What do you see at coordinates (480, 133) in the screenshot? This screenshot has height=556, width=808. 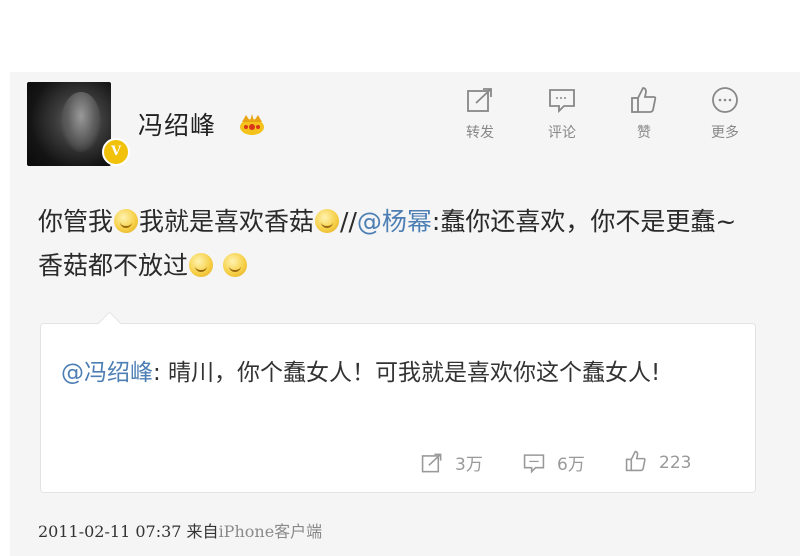 I see `repost-label: 转发` at bounding box center [480, 133].